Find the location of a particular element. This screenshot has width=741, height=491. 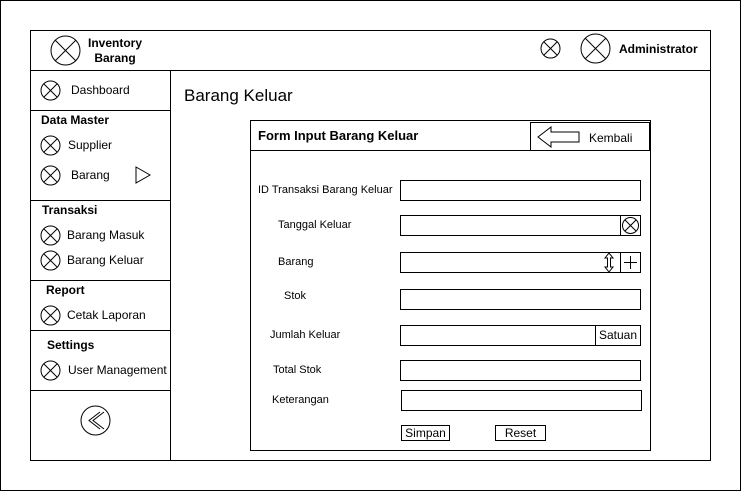

section-title-settings: Settings is located at coordinates (71, 345).